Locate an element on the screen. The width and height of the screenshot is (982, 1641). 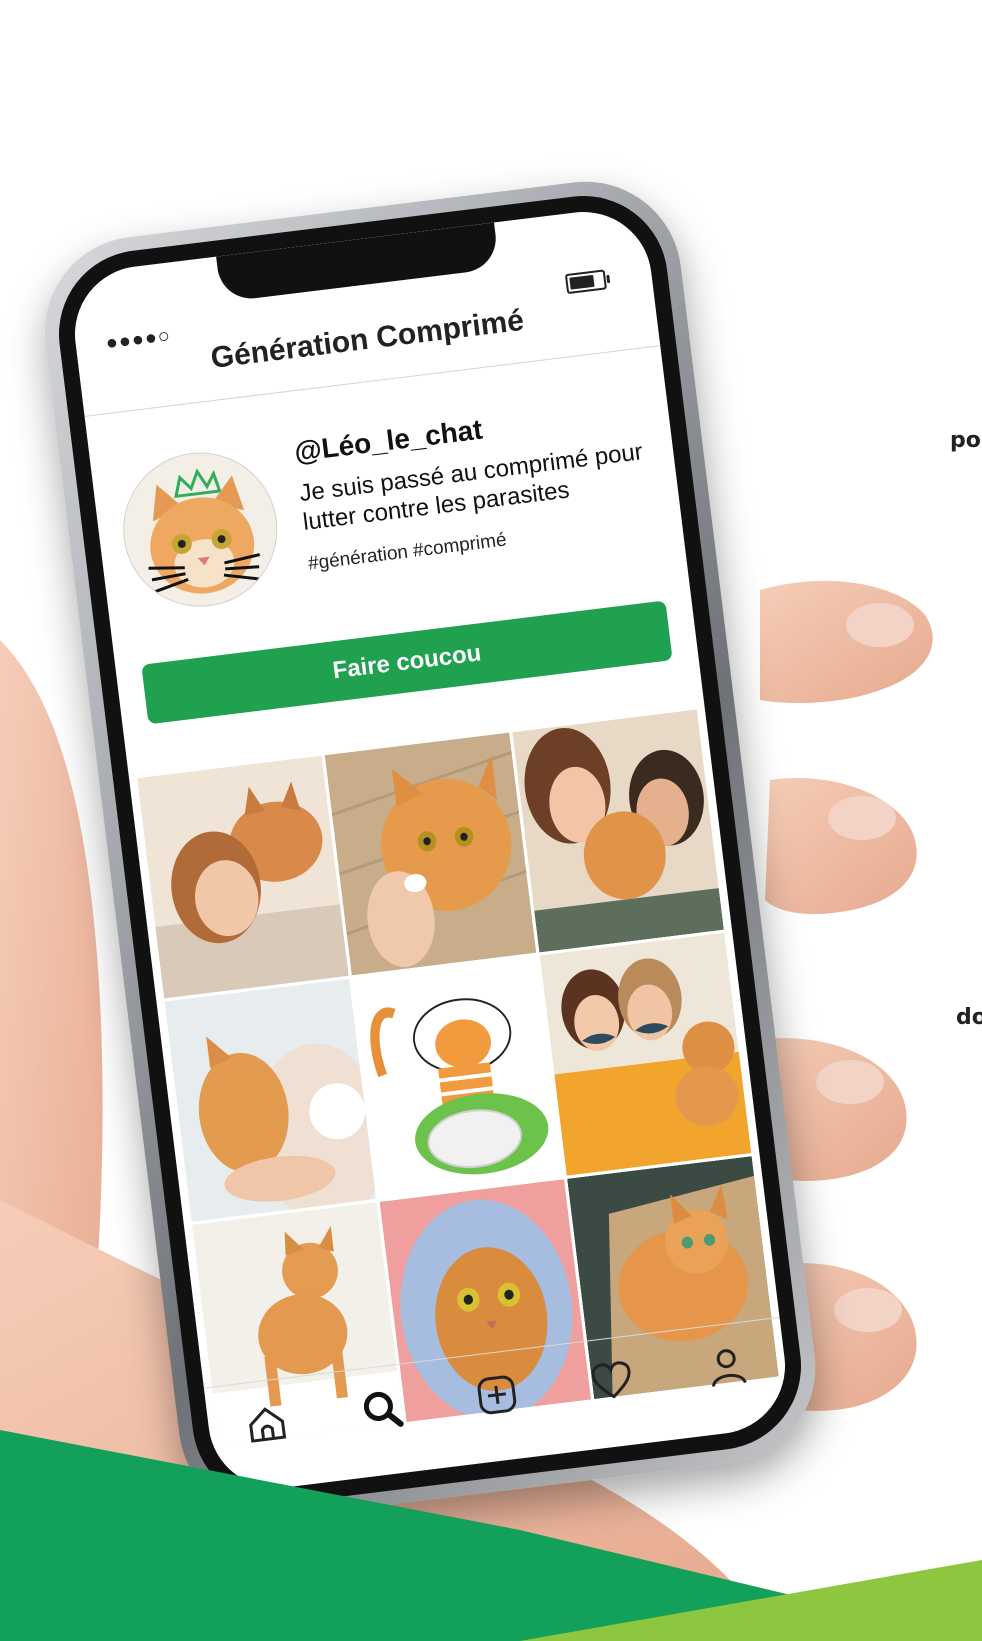
search-icon is located at coordinates (381, 1408).